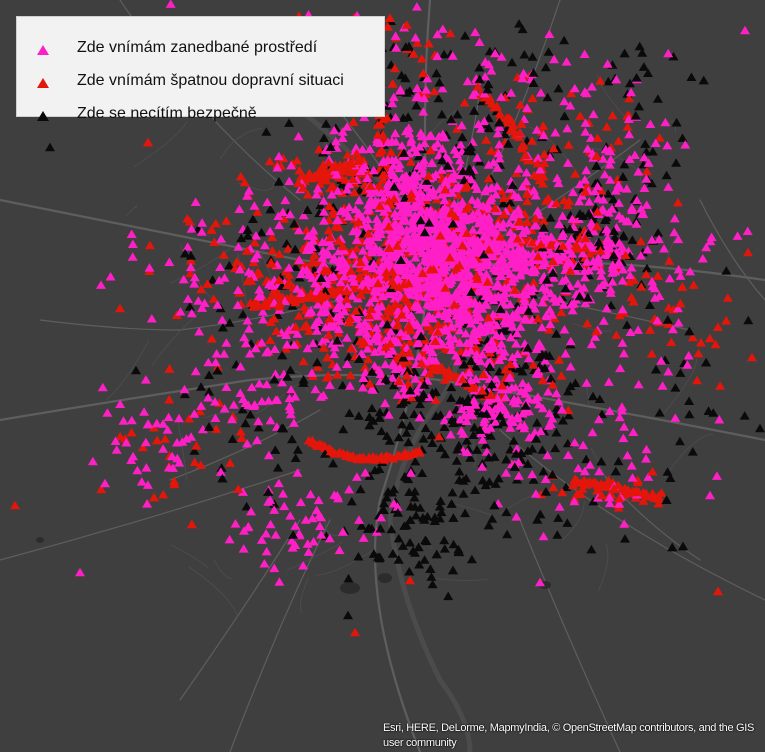 The height and width of the screenshot is (752, 765). I want to click on legend-label-traffic: Zde vnímám špatnou dopravní situaci, so click(210, 80).